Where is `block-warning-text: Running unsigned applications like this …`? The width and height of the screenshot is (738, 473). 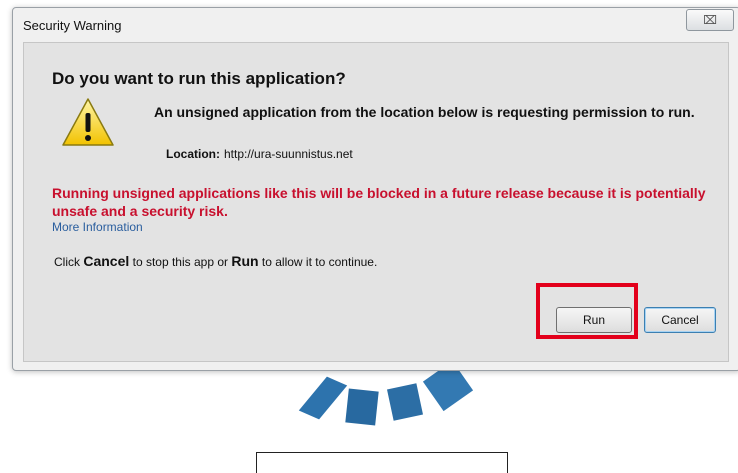
block-warning-text: Running unsigned applications like this … is located at coordinates (379, 202).